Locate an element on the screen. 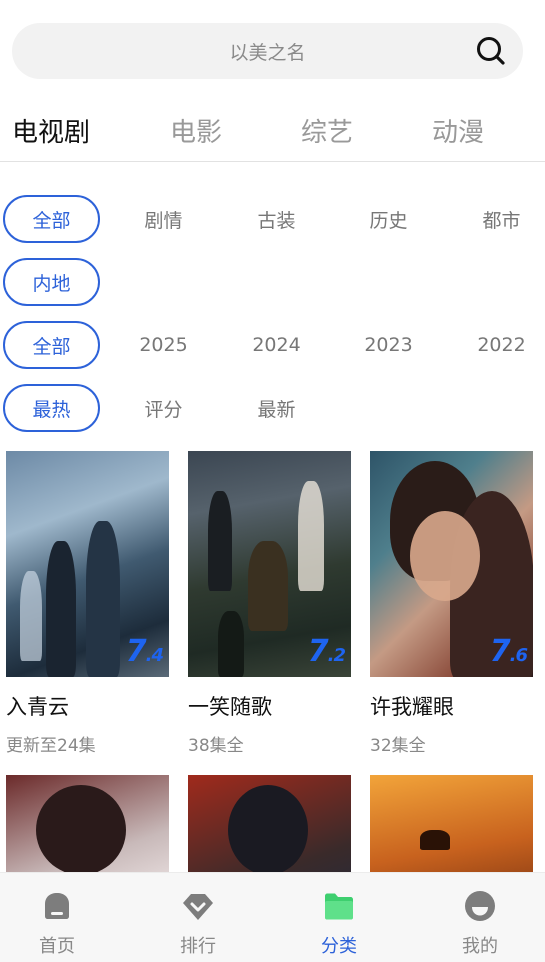  tab-variety: 综艺 is located at coordinates (327, 130).